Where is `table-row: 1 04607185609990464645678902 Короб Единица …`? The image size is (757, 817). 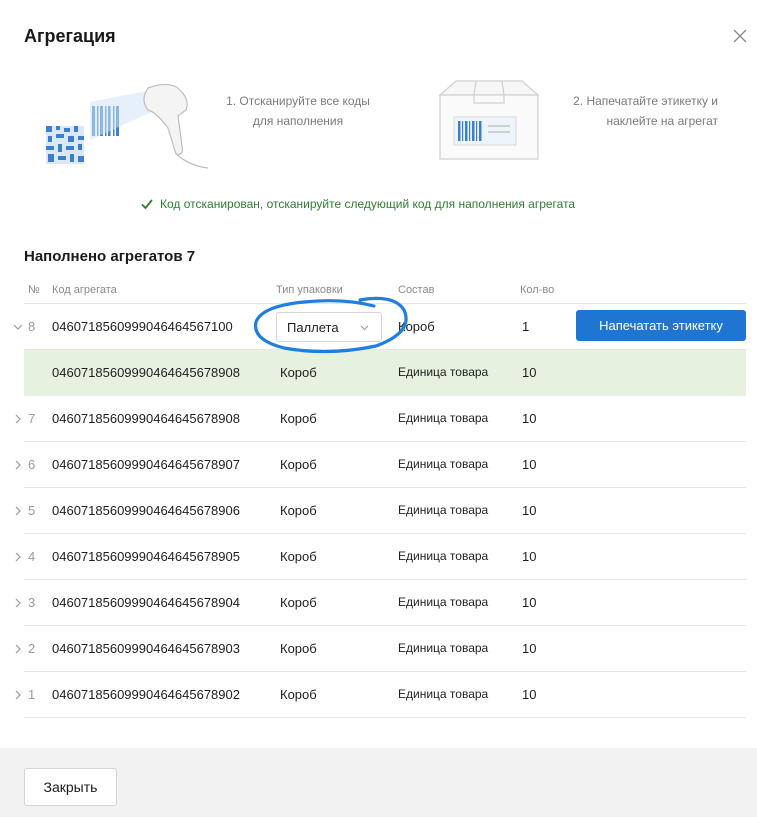
table-row: 1 04607185609990464645678902 Короб Единица … is located at coordinates (380, 695).